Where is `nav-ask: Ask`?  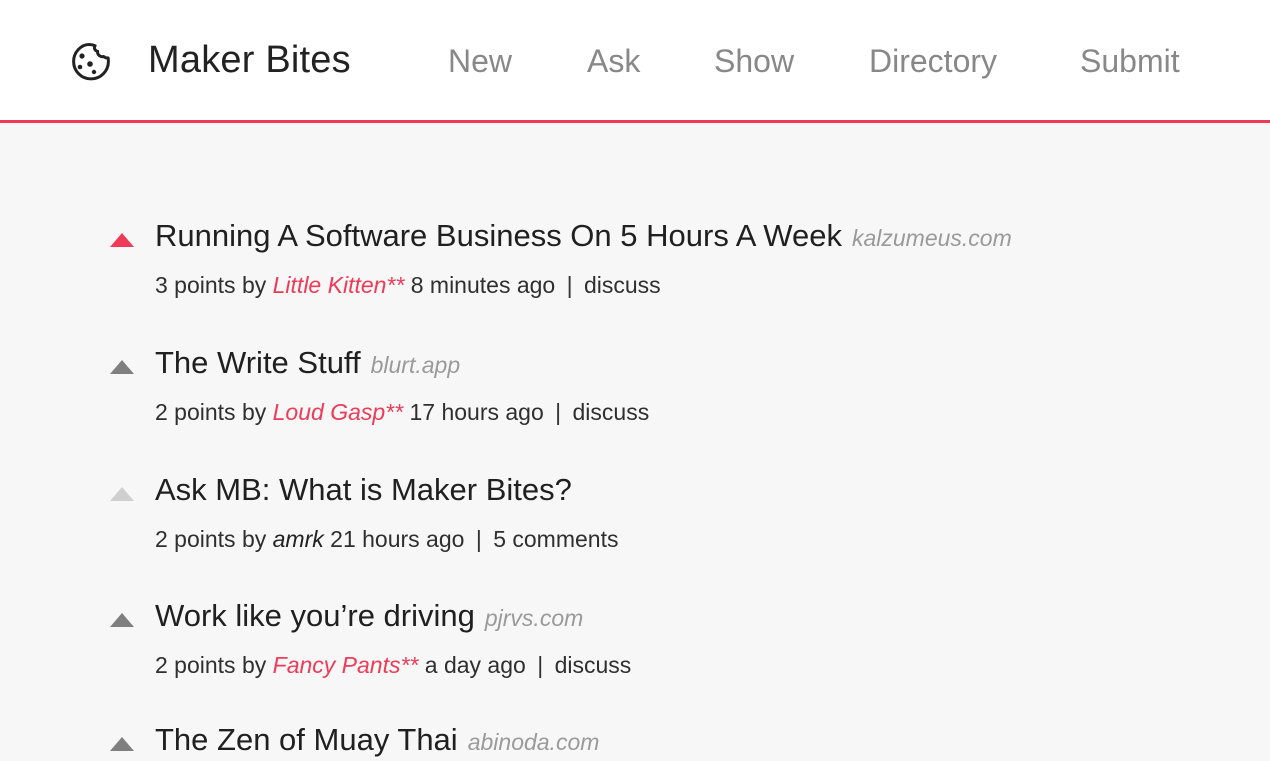 nav-ask: Ask is located at coordinates (613, 61).